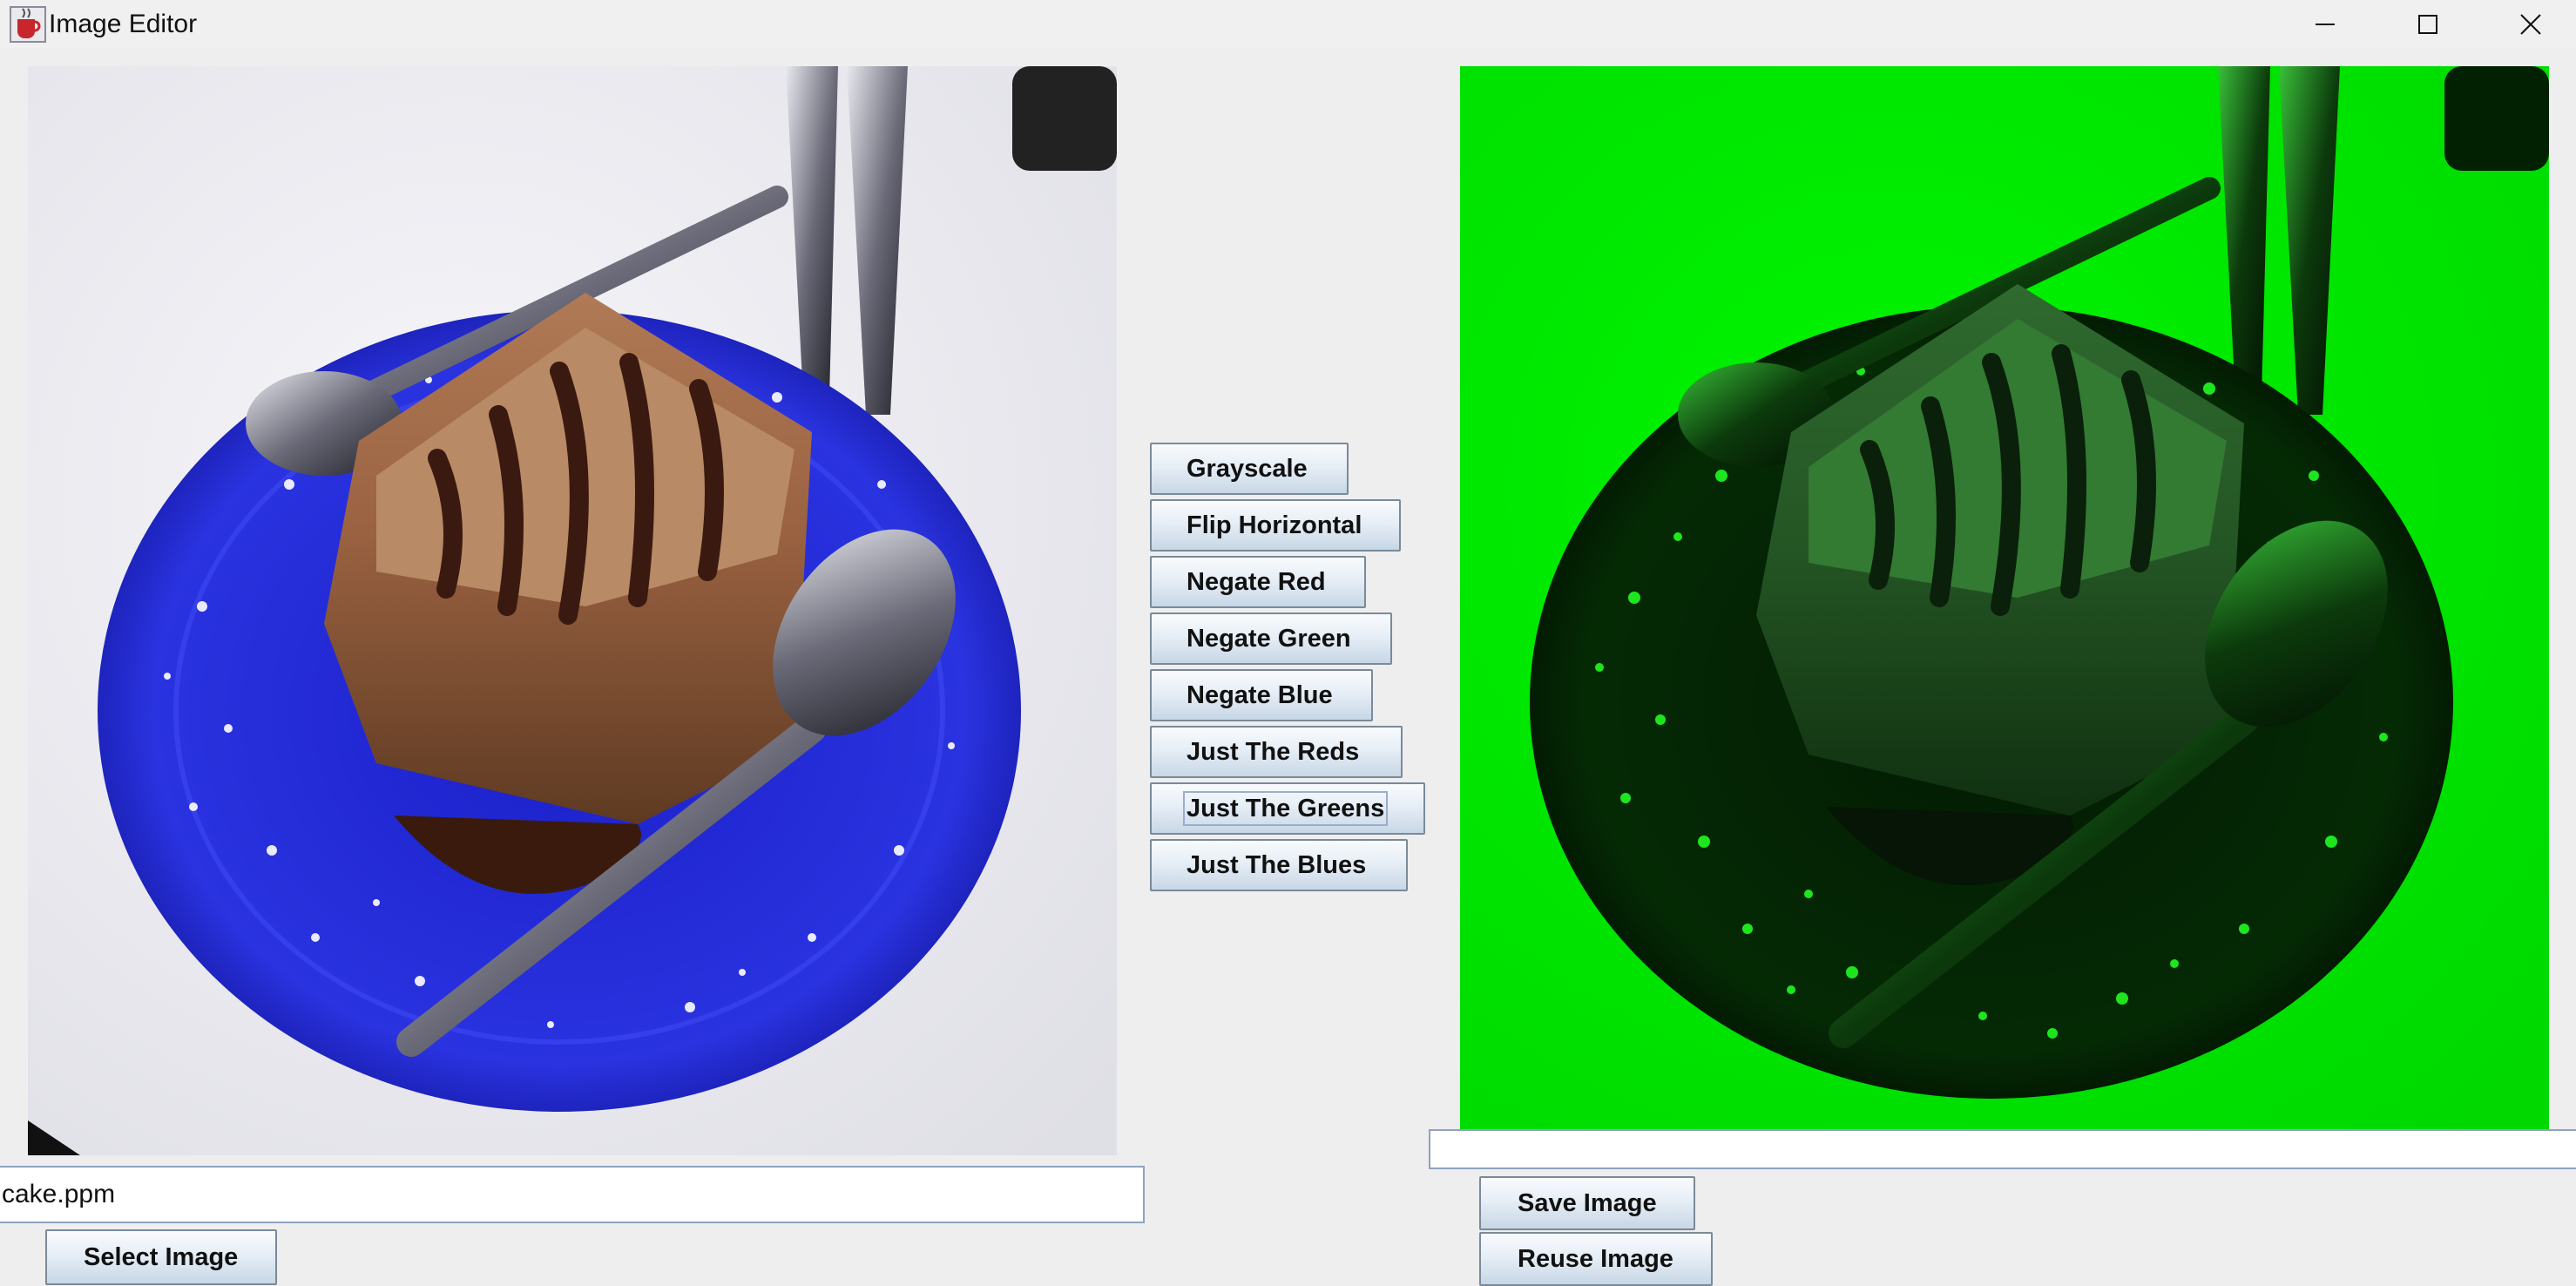  I want to click on just-the-greens-button: Just The Greens, so click(1287, 808).